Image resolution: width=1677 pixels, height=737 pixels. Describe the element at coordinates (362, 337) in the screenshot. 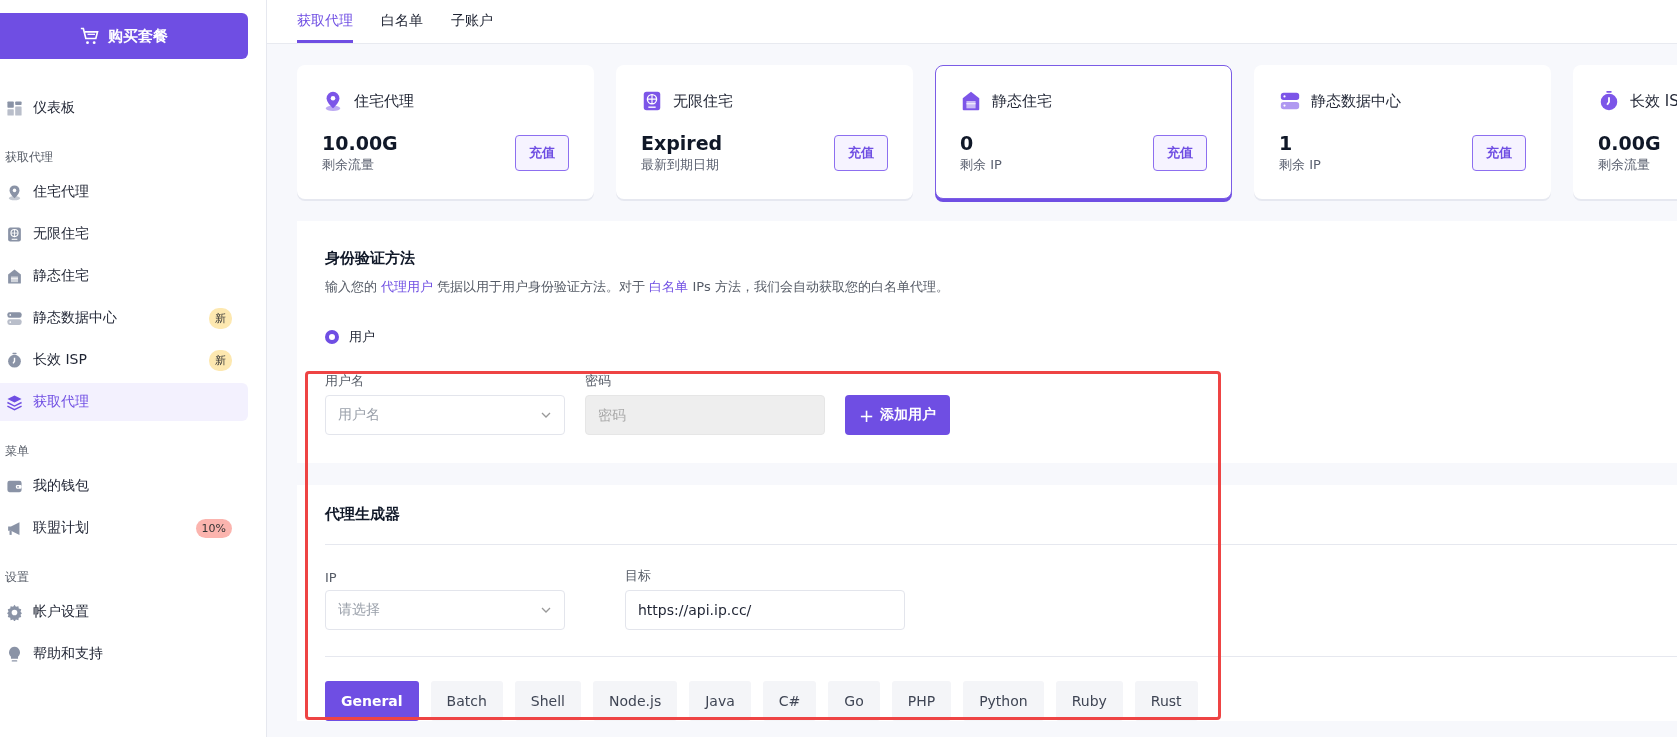

I see `radio-label: 用户` at that location.